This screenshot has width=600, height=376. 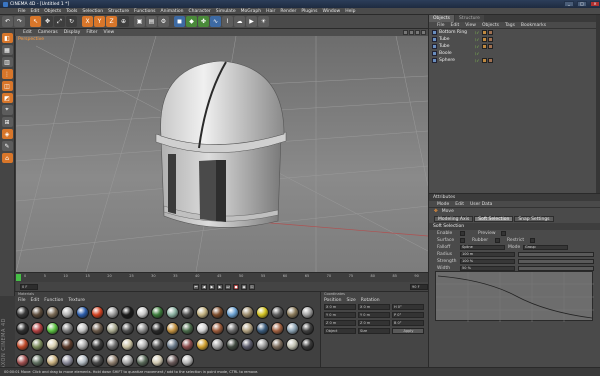 What do you see at coordinates (145, 11) in the screenshot?
I see `menu-functions: Functions` at bounding box center [145, 11].